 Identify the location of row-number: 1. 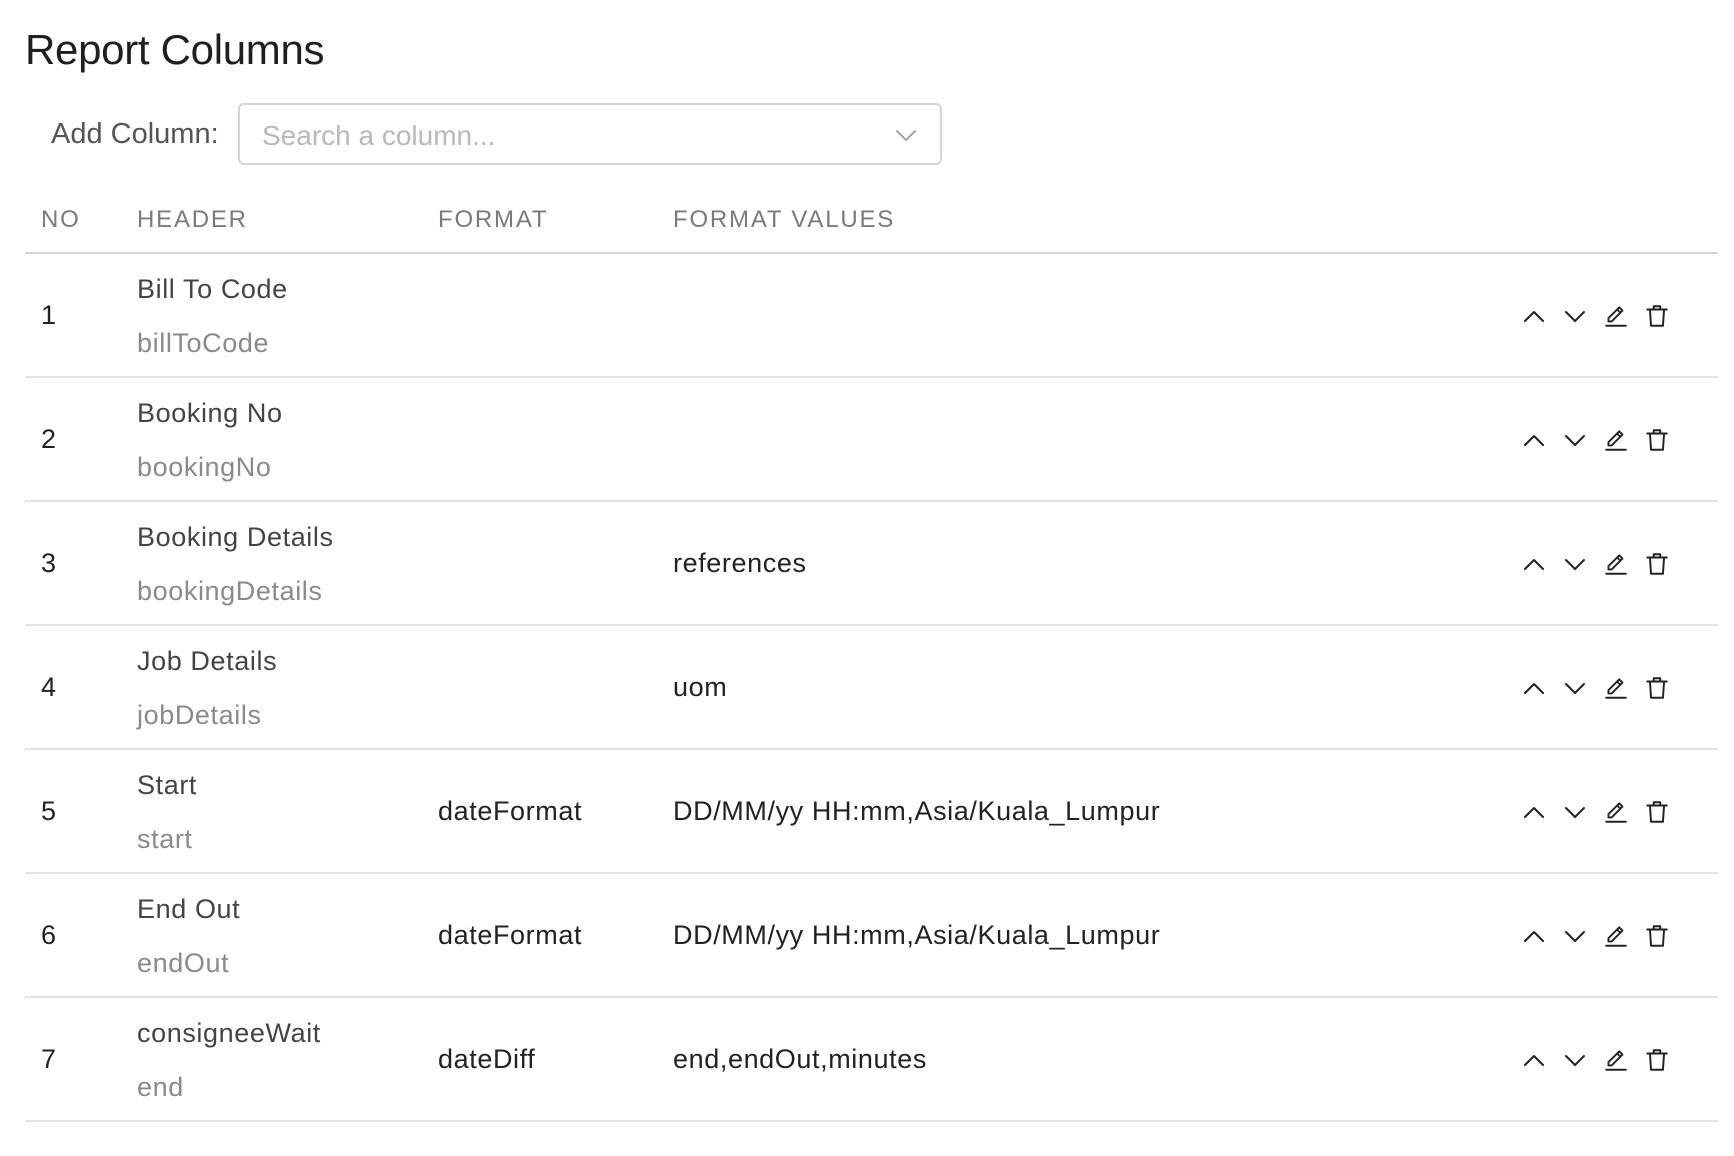
(49, 315).